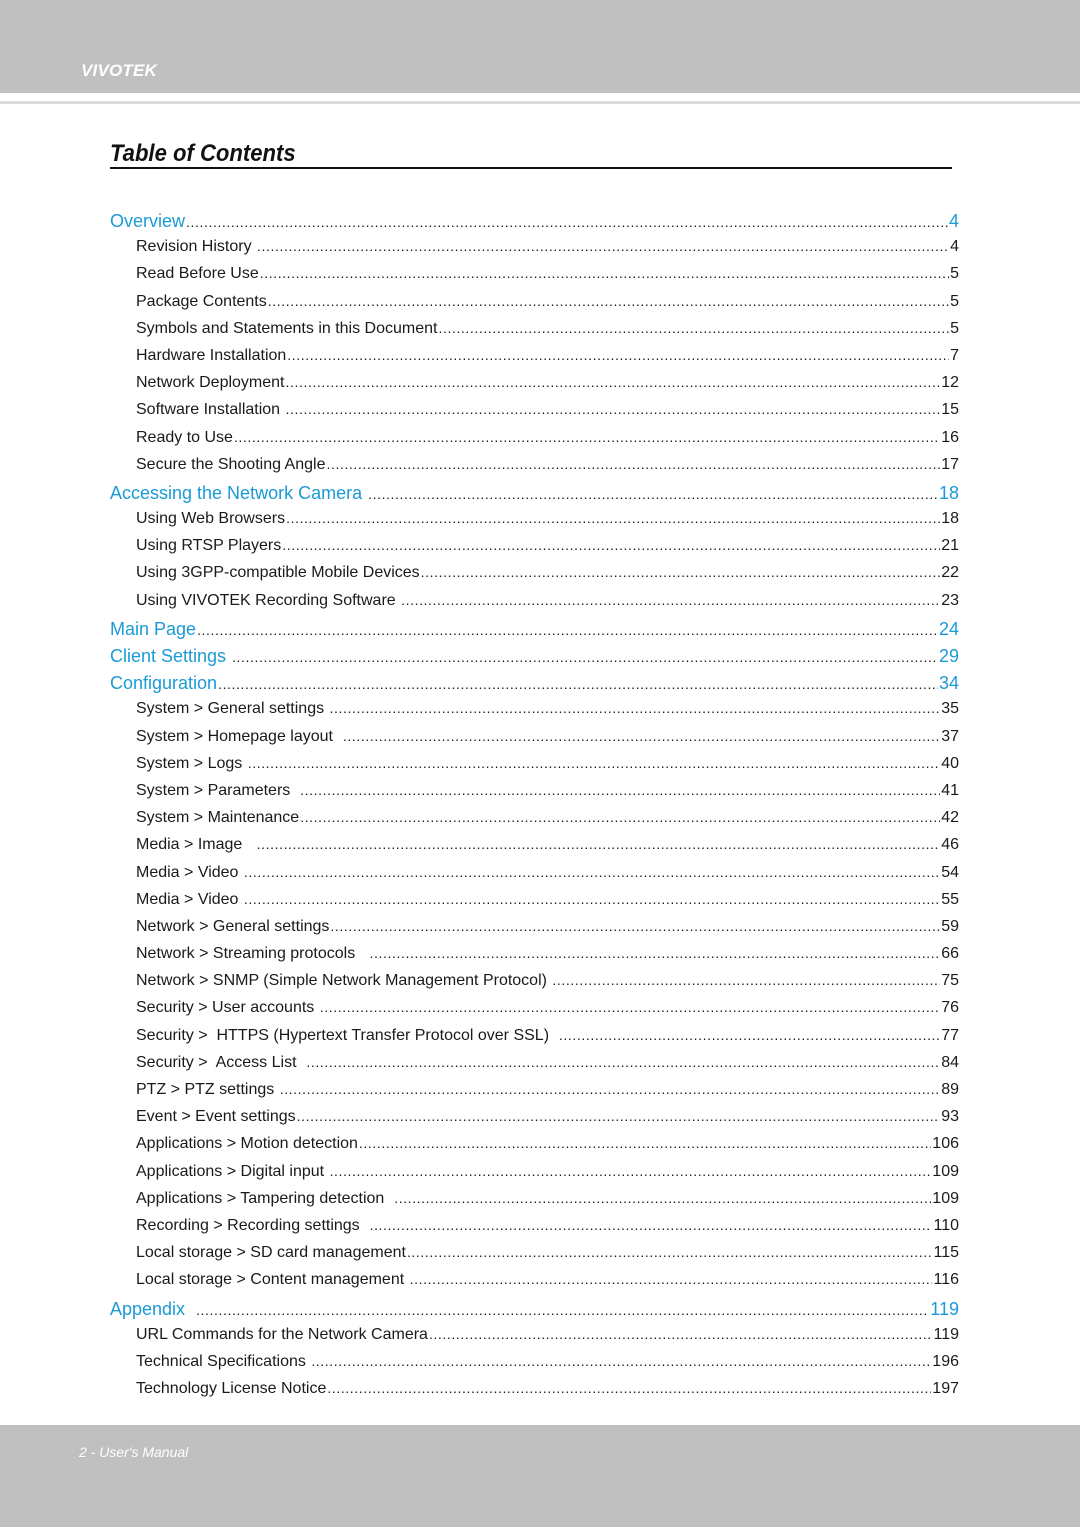 This screenshot has height=1527, width=1080. I want to click on toc-chapter-entry: Main Page 24, so click(534, 632).